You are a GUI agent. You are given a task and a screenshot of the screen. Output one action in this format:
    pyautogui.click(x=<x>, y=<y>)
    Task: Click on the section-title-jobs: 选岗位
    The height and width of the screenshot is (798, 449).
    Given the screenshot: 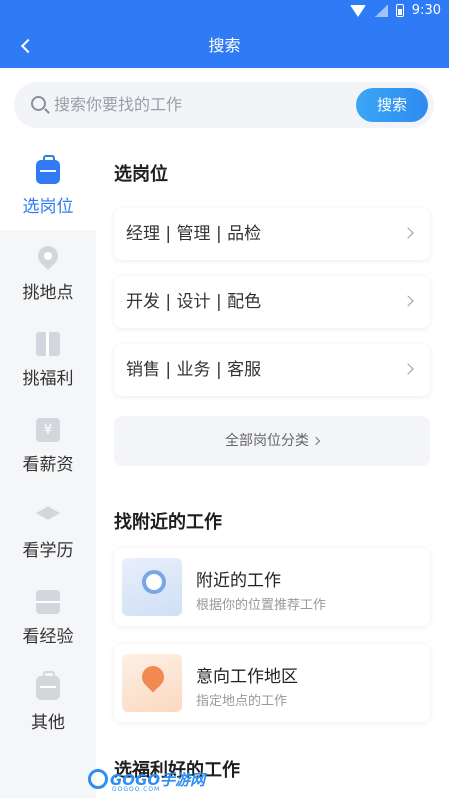 What is the action you would take?
    pyautogui.click(x=141, y=174)
    